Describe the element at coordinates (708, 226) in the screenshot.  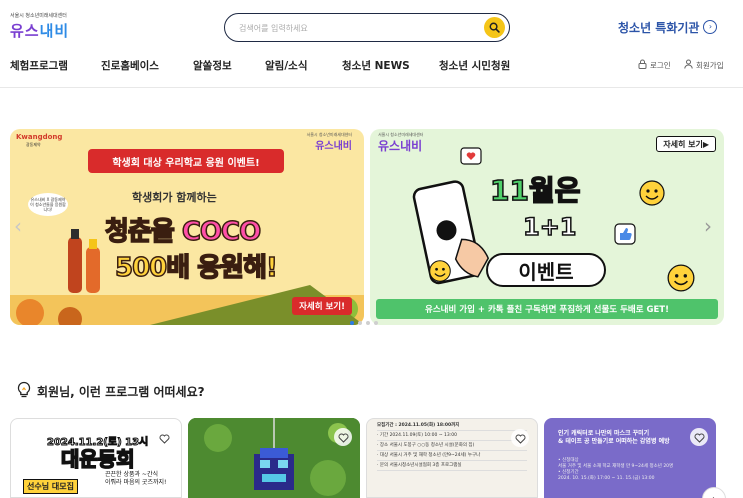
I see `carousel-next-button: ›` at that location.